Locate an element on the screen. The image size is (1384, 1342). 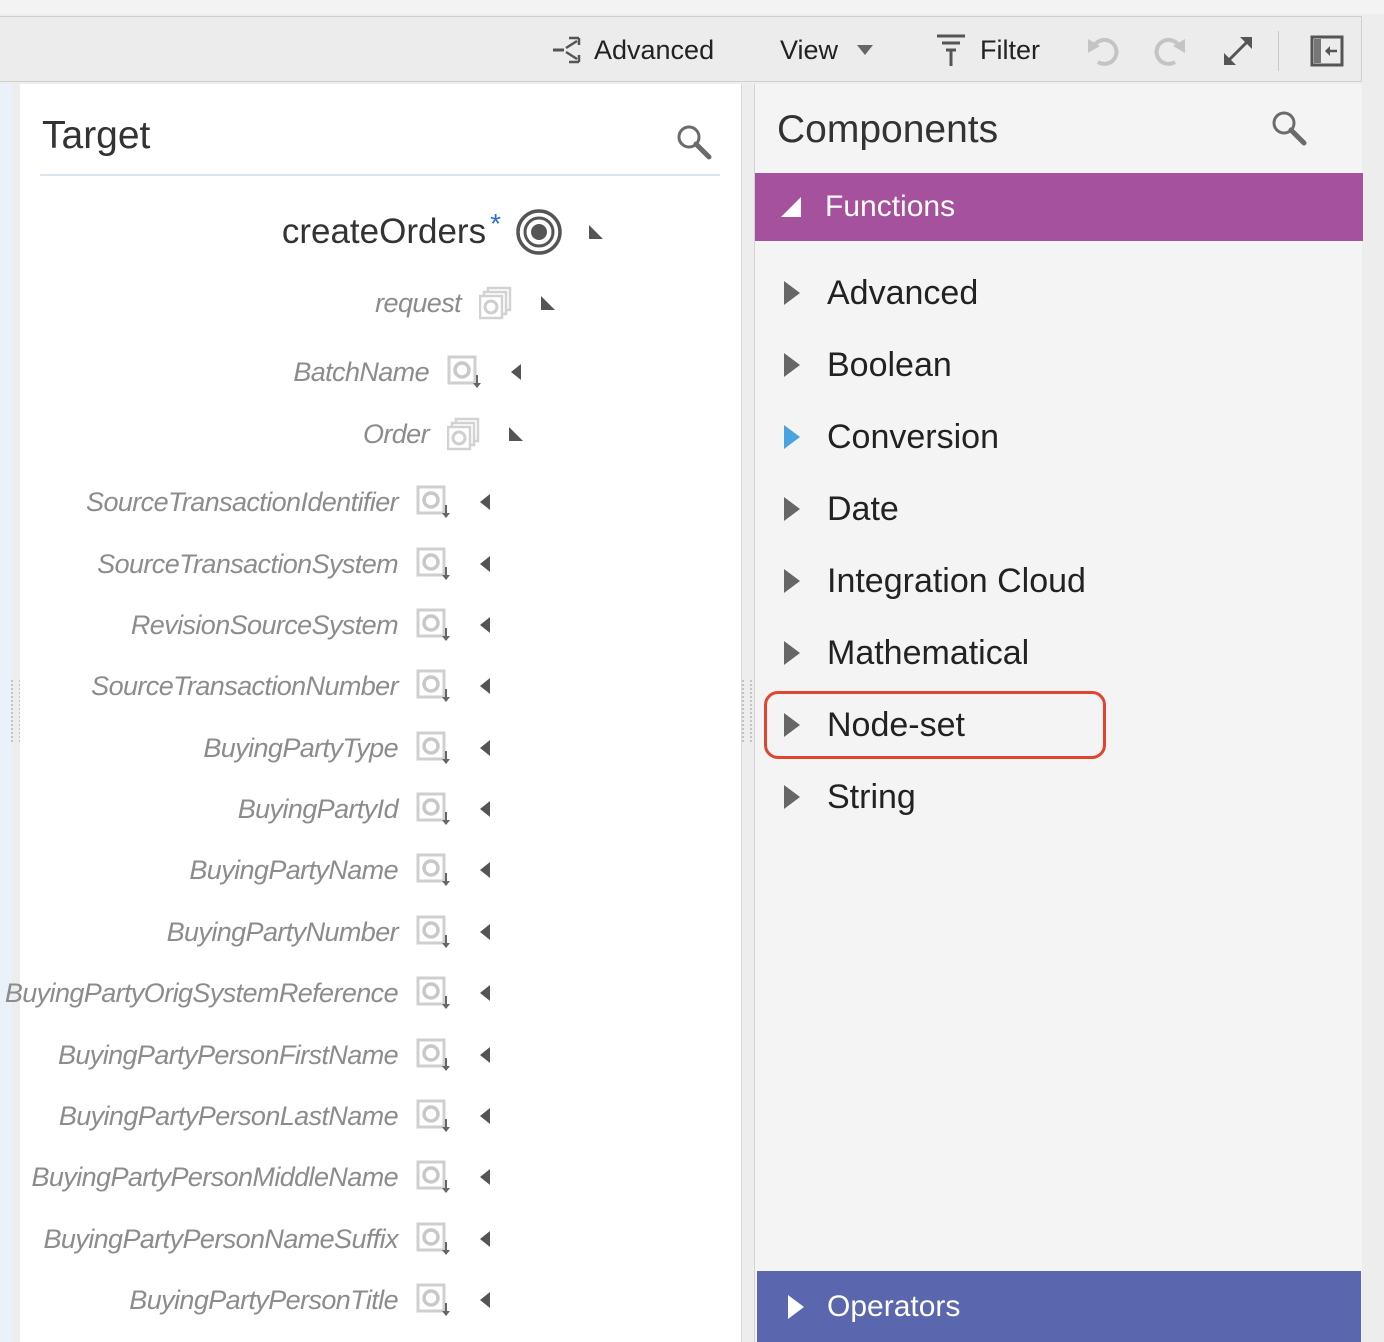
panel-toggle-icon is located at coordinates (1327, 51).